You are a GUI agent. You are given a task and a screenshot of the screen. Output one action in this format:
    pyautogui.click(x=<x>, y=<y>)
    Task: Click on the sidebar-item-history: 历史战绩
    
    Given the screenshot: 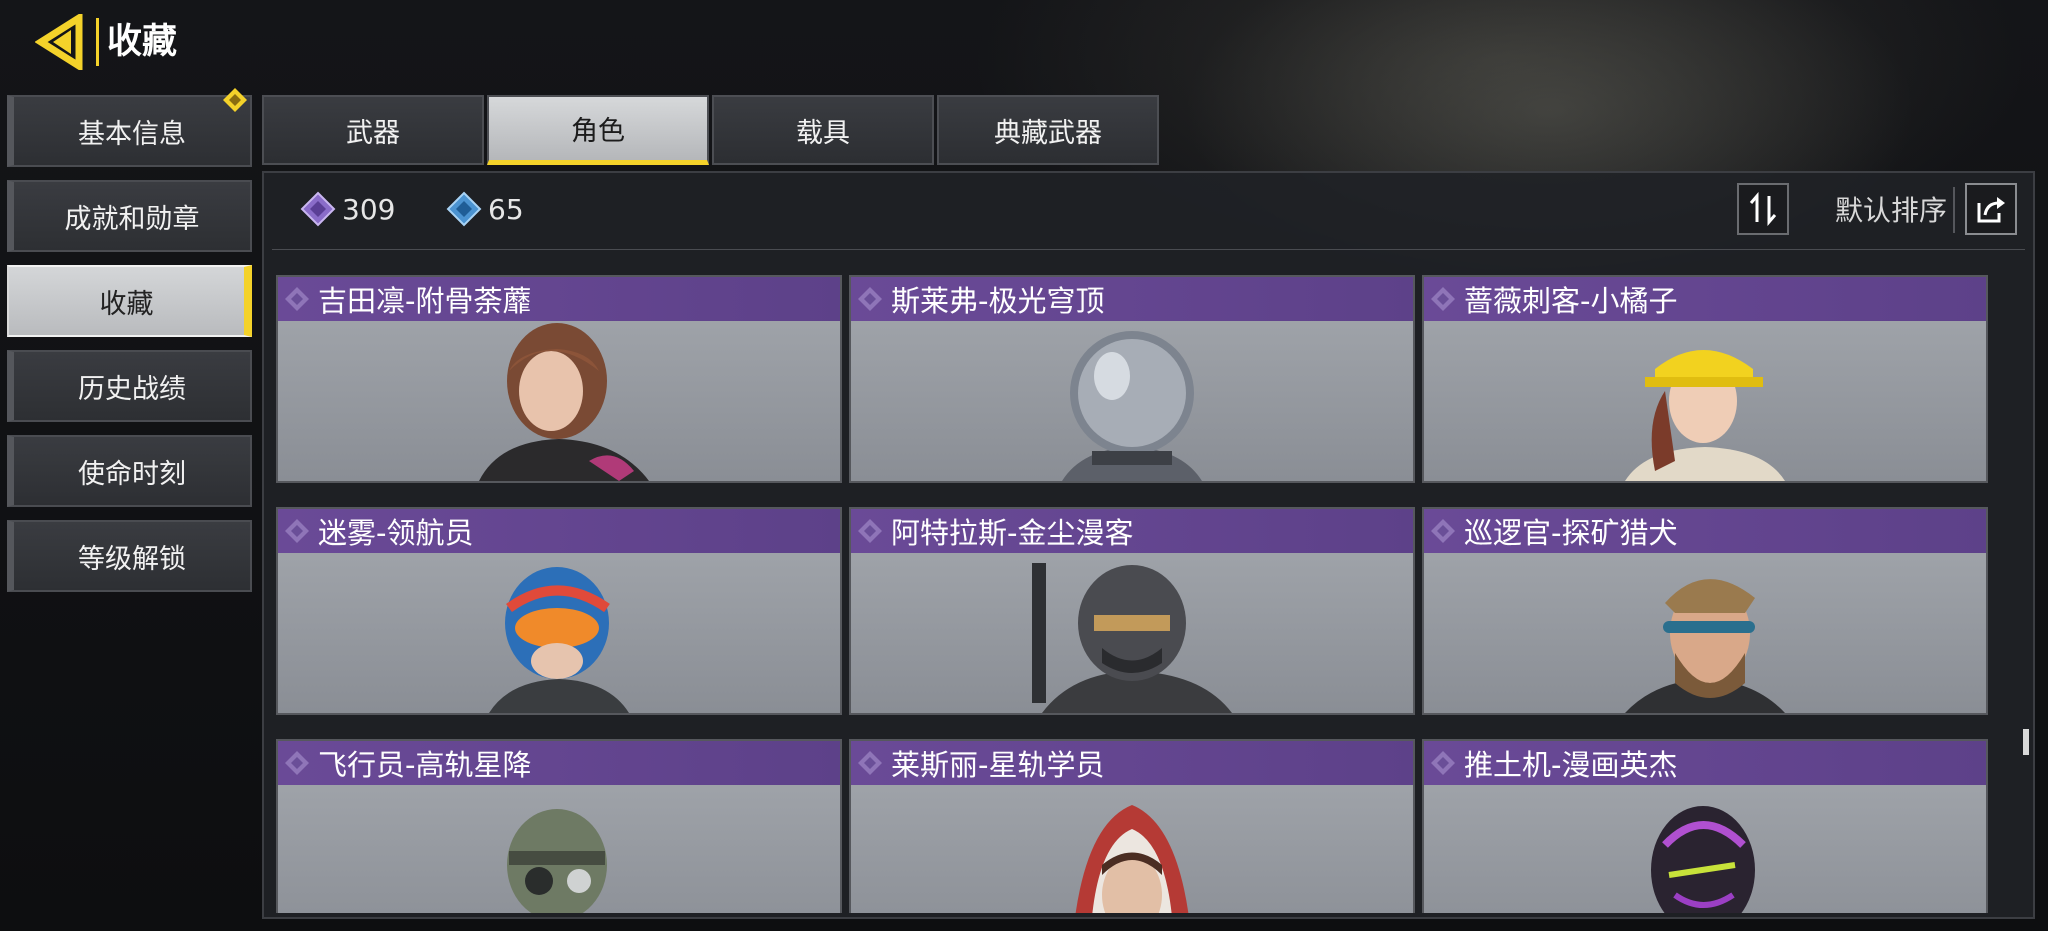 What is the action you would take?
    pyautogui.click(x=129, y=386)
    